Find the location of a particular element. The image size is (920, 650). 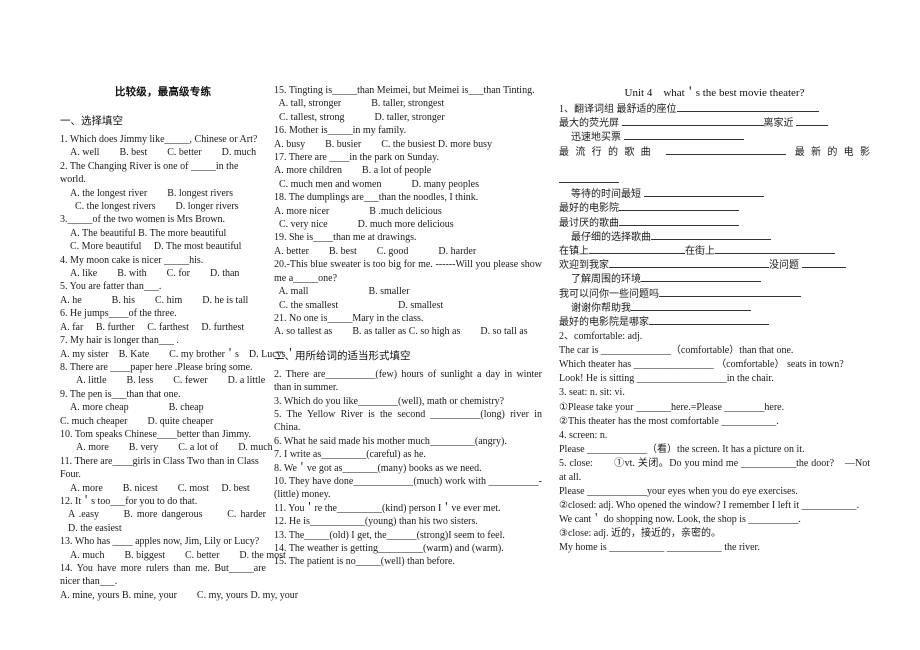

option-line: A. tall, stronger B. taller, strongest is located at coordinates (359, 104).